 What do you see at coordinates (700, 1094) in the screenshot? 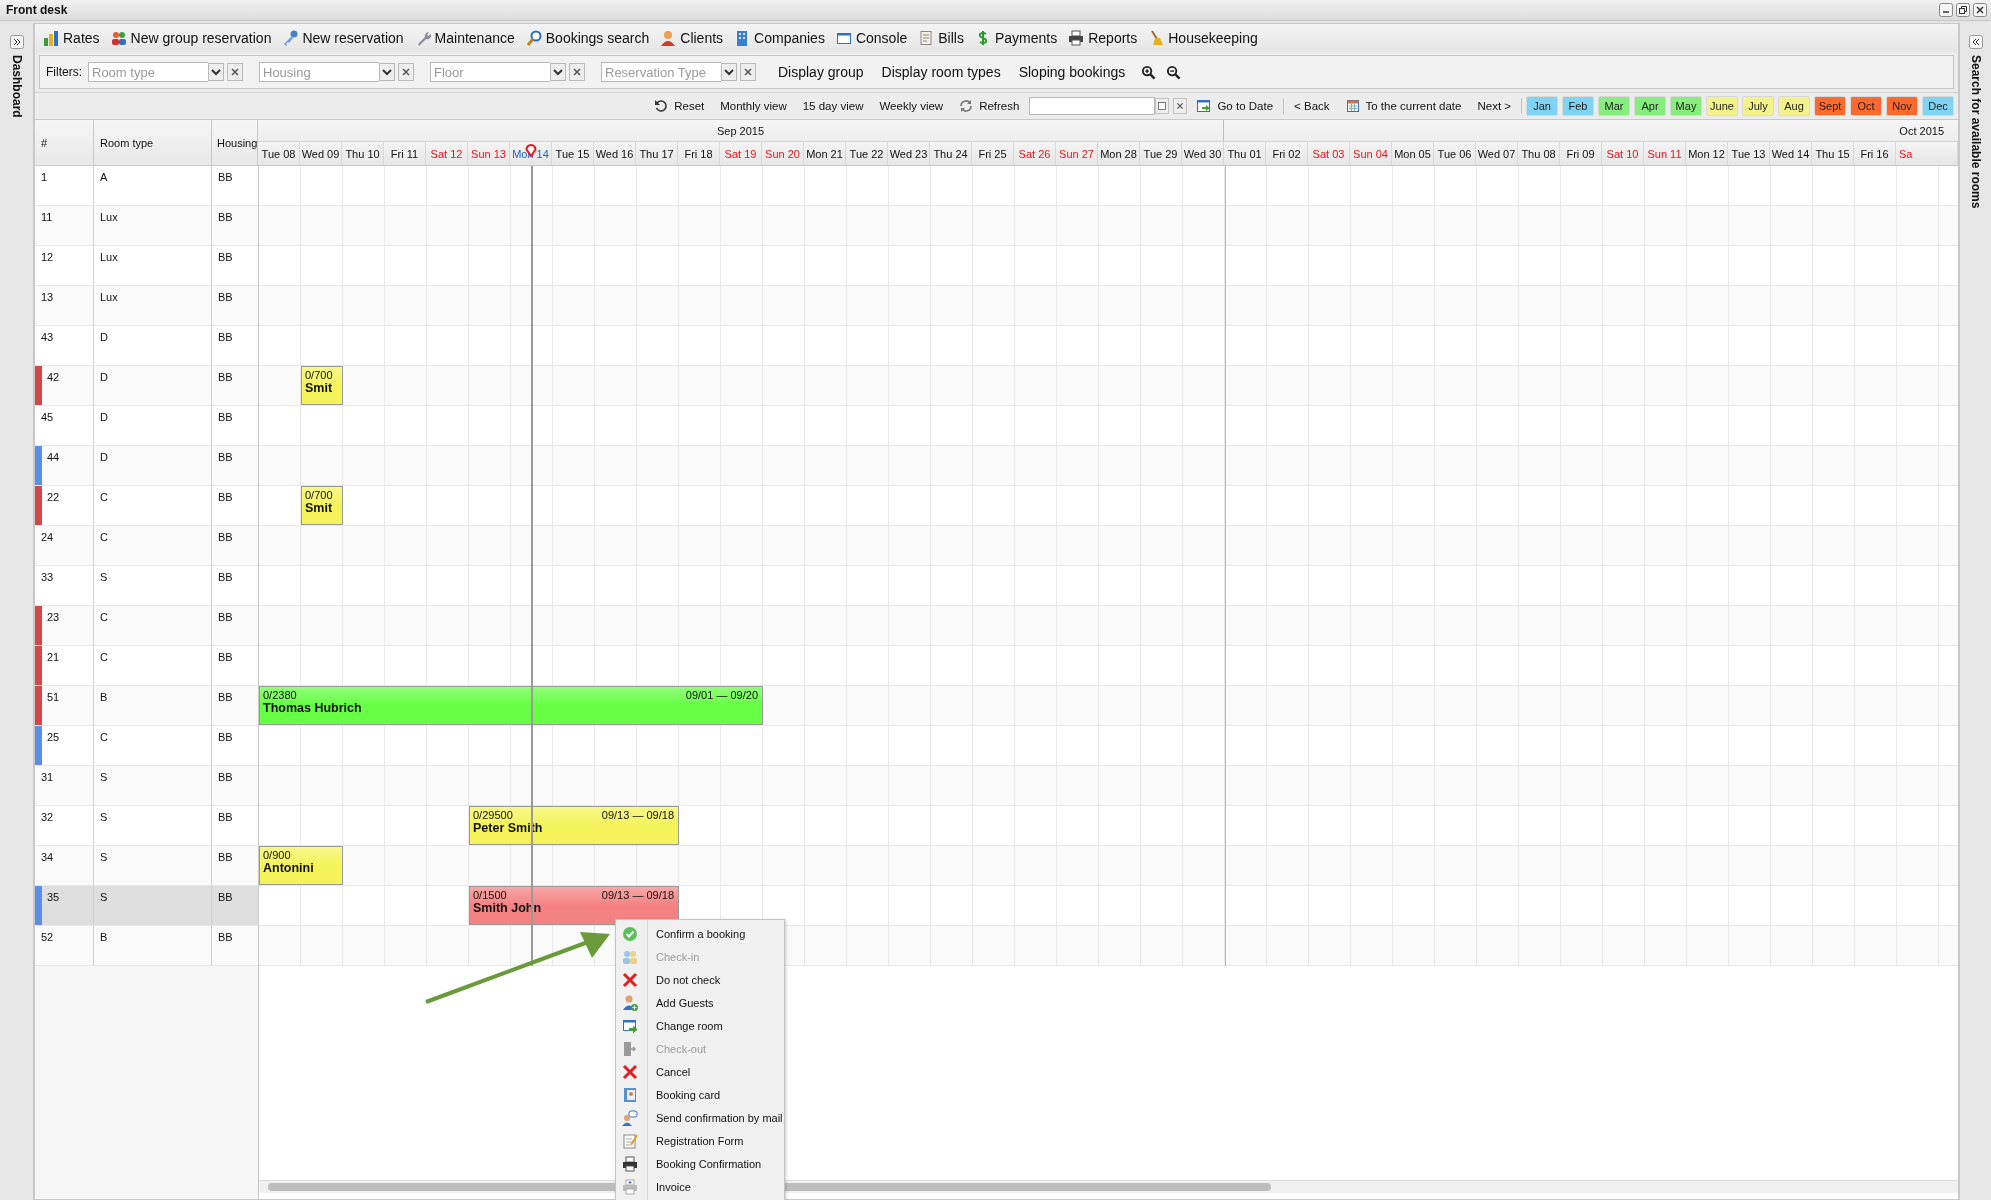
I see `menu-item: Booking card` at bounding box center [700, 1094].